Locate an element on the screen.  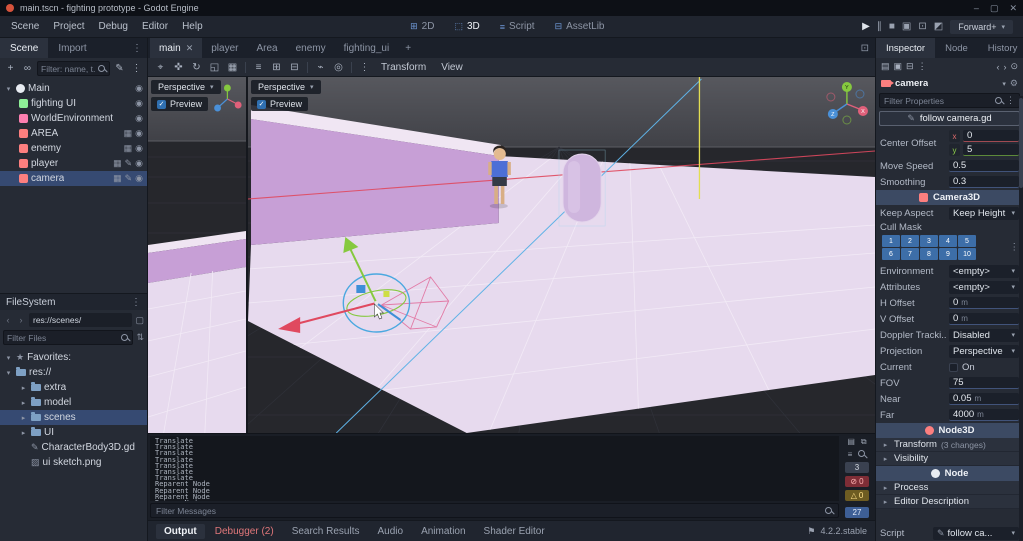
menu-debug: Debug is located at coordinates (112, 26).